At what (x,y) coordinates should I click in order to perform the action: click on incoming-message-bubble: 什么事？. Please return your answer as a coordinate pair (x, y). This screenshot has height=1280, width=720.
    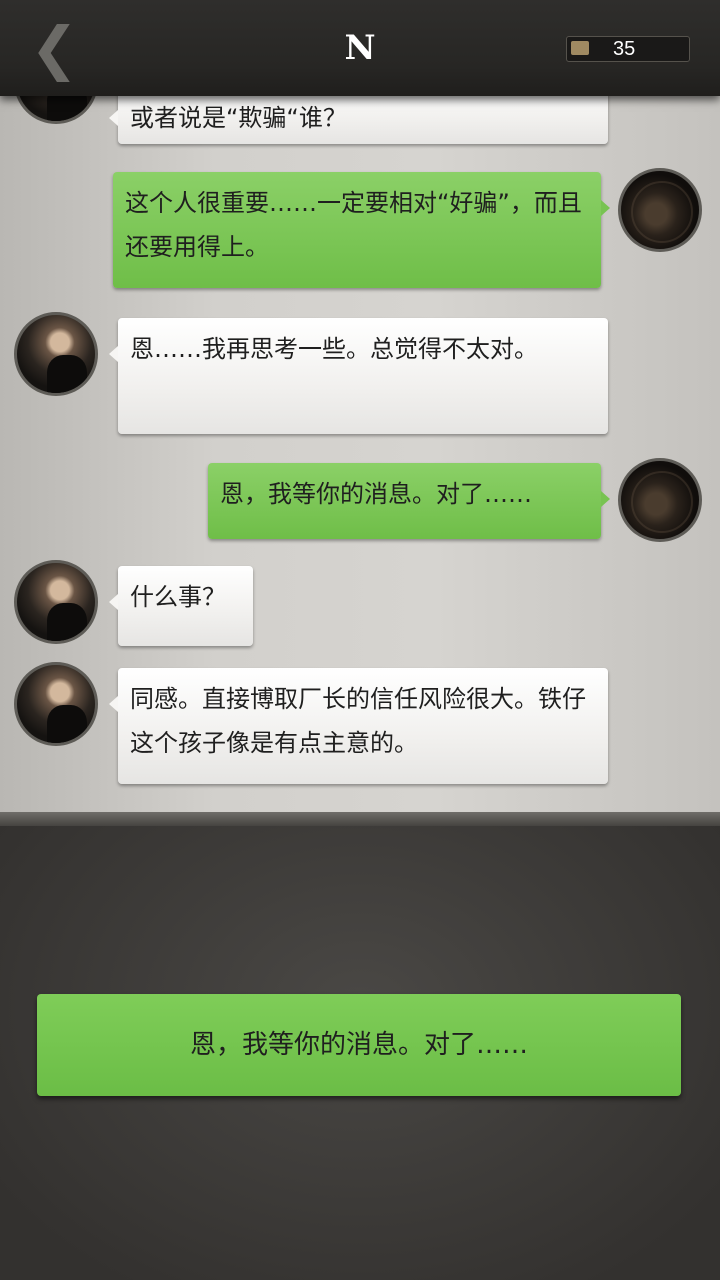
    Looking at the image, I should click on (181, 606).